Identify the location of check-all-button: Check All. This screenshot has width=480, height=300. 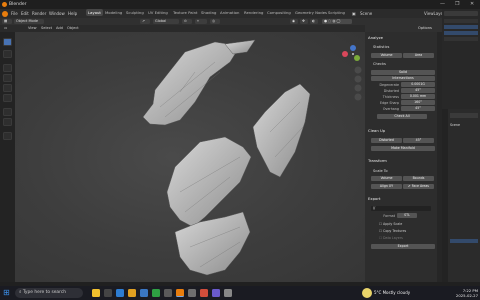
(402, 116).